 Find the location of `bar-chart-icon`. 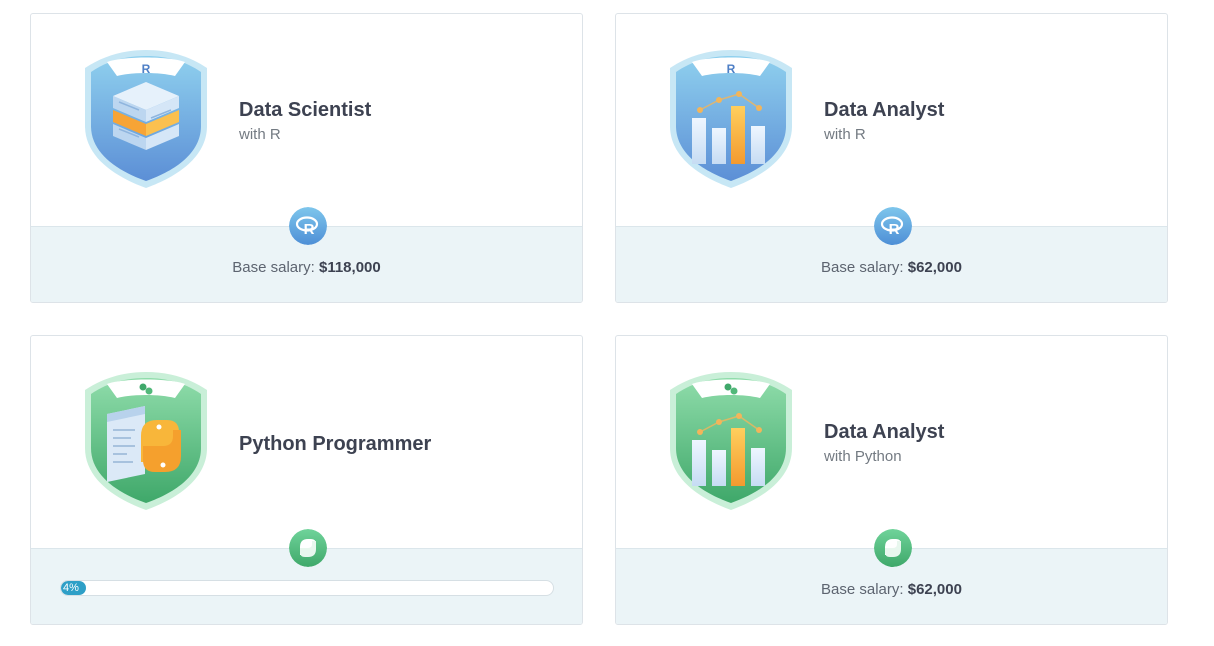

bar-chart-icon is located at coordinates (731, 441).